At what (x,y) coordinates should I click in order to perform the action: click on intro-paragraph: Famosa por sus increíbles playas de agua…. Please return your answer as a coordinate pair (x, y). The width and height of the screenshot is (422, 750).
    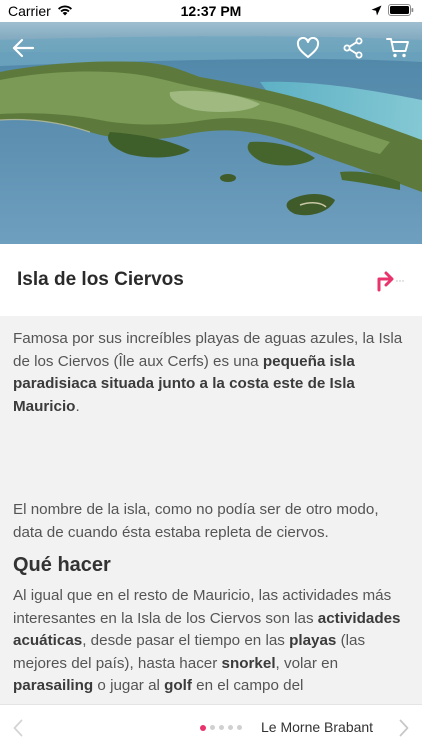
    Looking at the image, I should click on (211, 373).